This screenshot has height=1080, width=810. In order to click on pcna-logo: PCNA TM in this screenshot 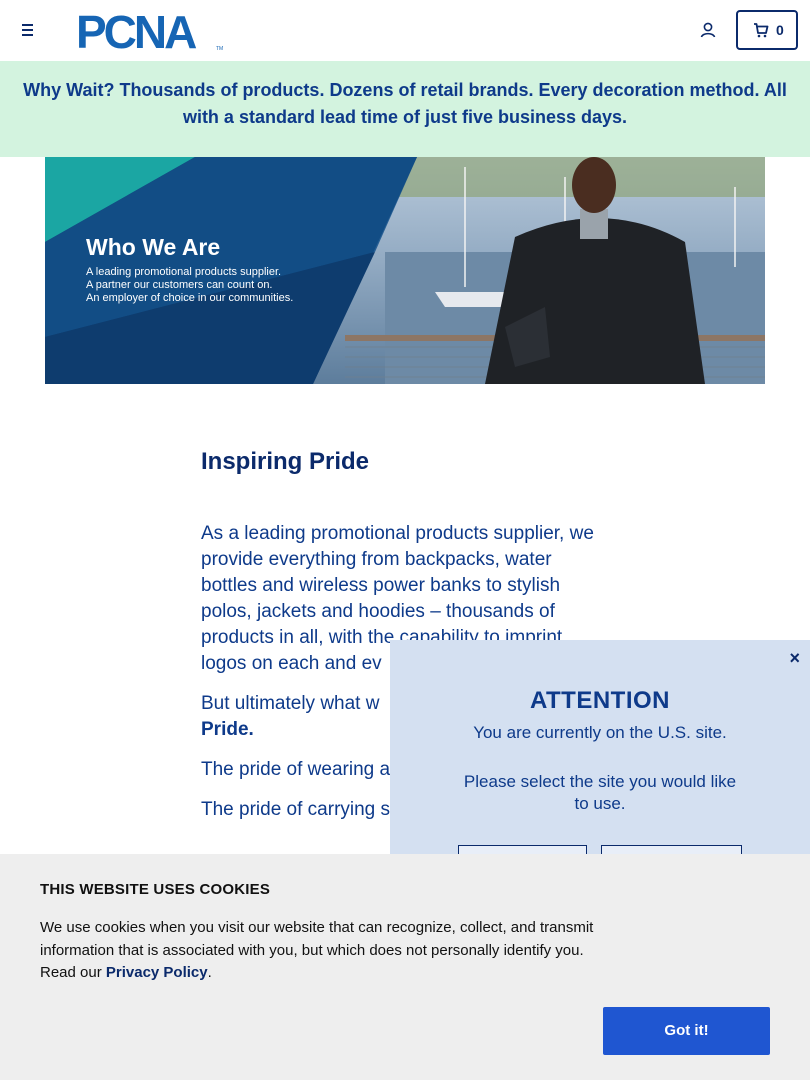, I will do `click(150, 31)`.